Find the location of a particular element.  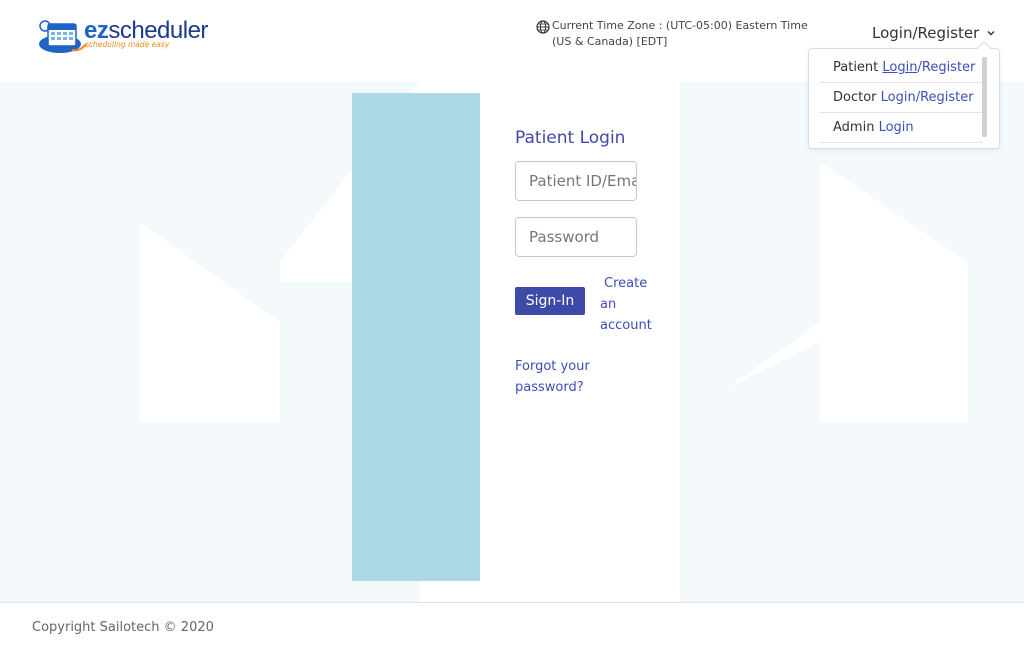

form-title: Patient Login is located at coordinates (570, 138).